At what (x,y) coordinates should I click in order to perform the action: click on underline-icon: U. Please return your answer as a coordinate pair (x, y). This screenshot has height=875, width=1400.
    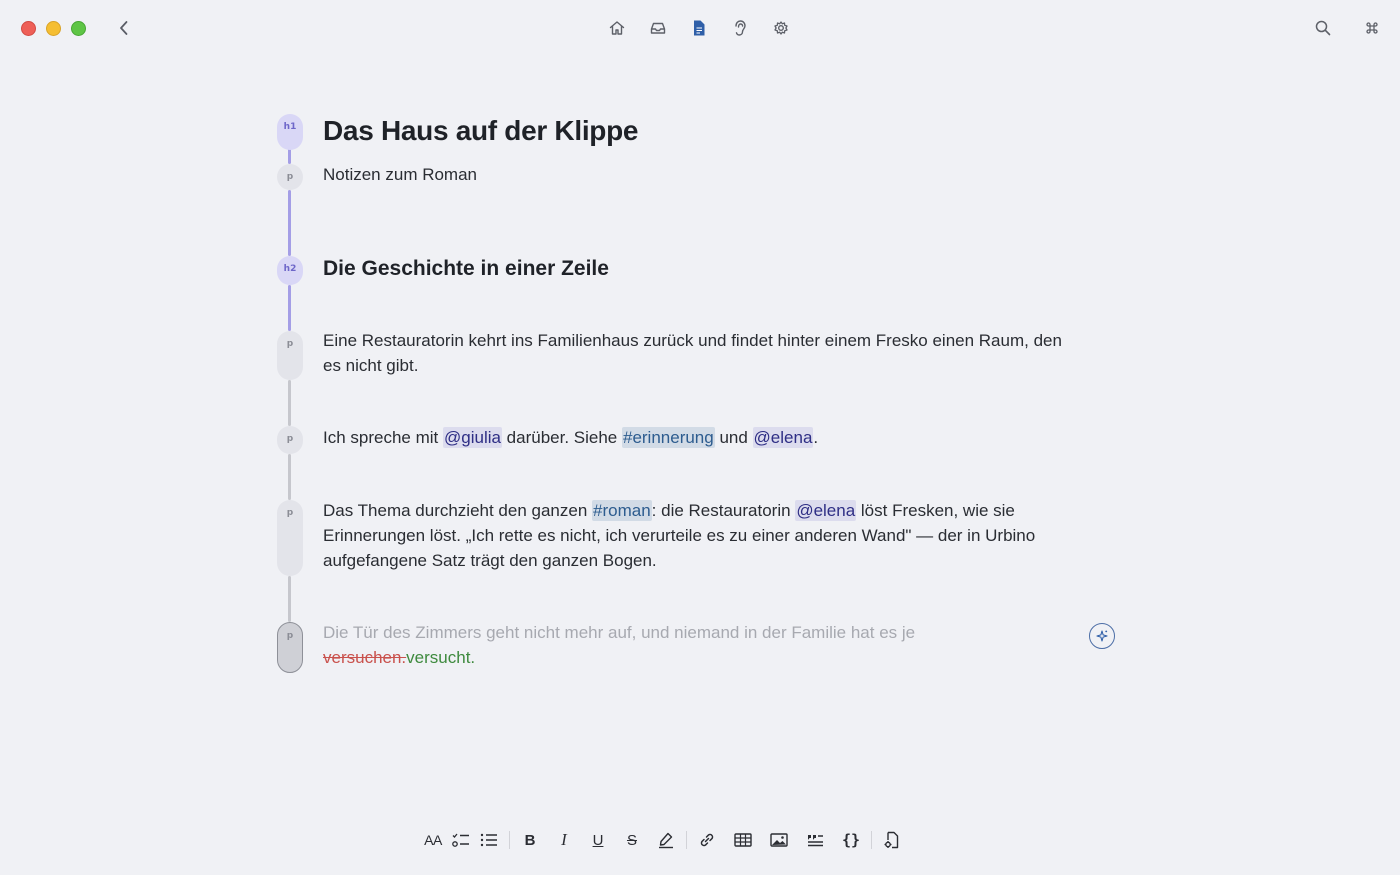
    Looking at the image, I should click on (598, 840).